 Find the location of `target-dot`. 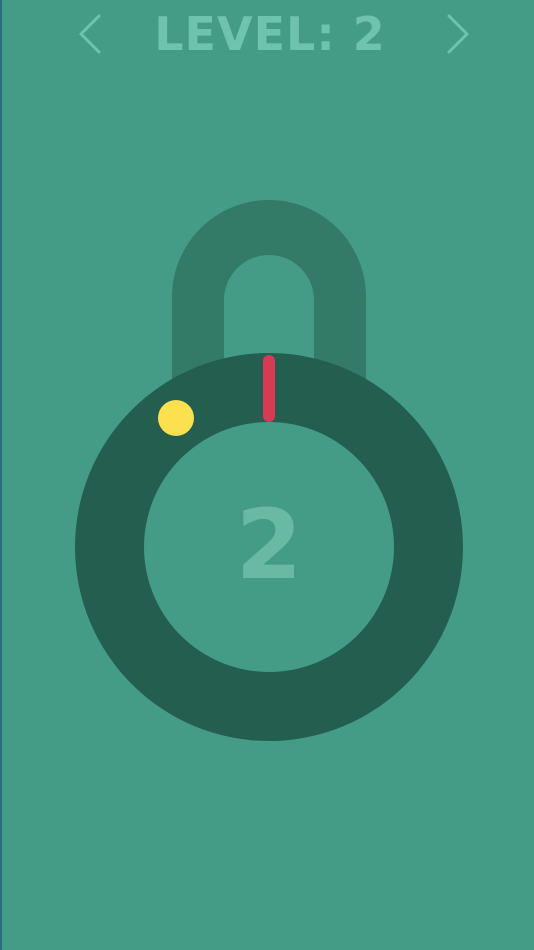

target-dot is located at coordinates (176, 418).